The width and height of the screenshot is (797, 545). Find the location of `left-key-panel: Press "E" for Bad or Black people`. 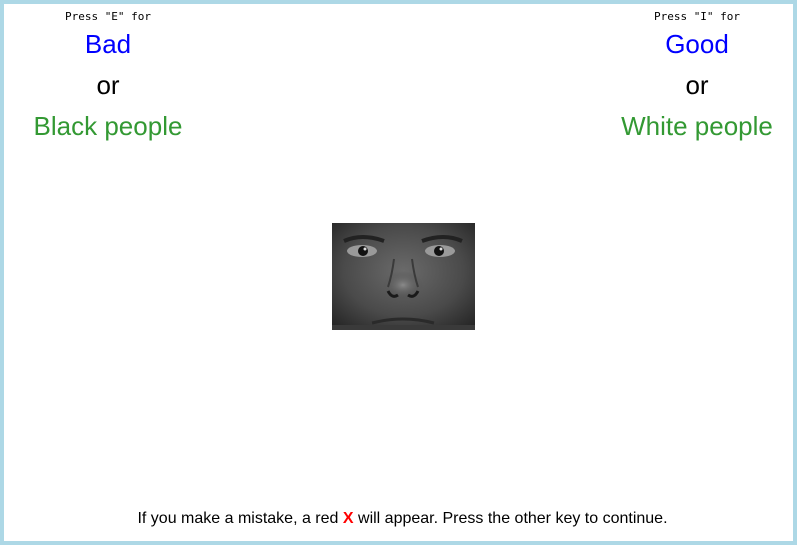

left-key-panel: Press "E" for Bad or Black people is located at coordinates (108, 78).